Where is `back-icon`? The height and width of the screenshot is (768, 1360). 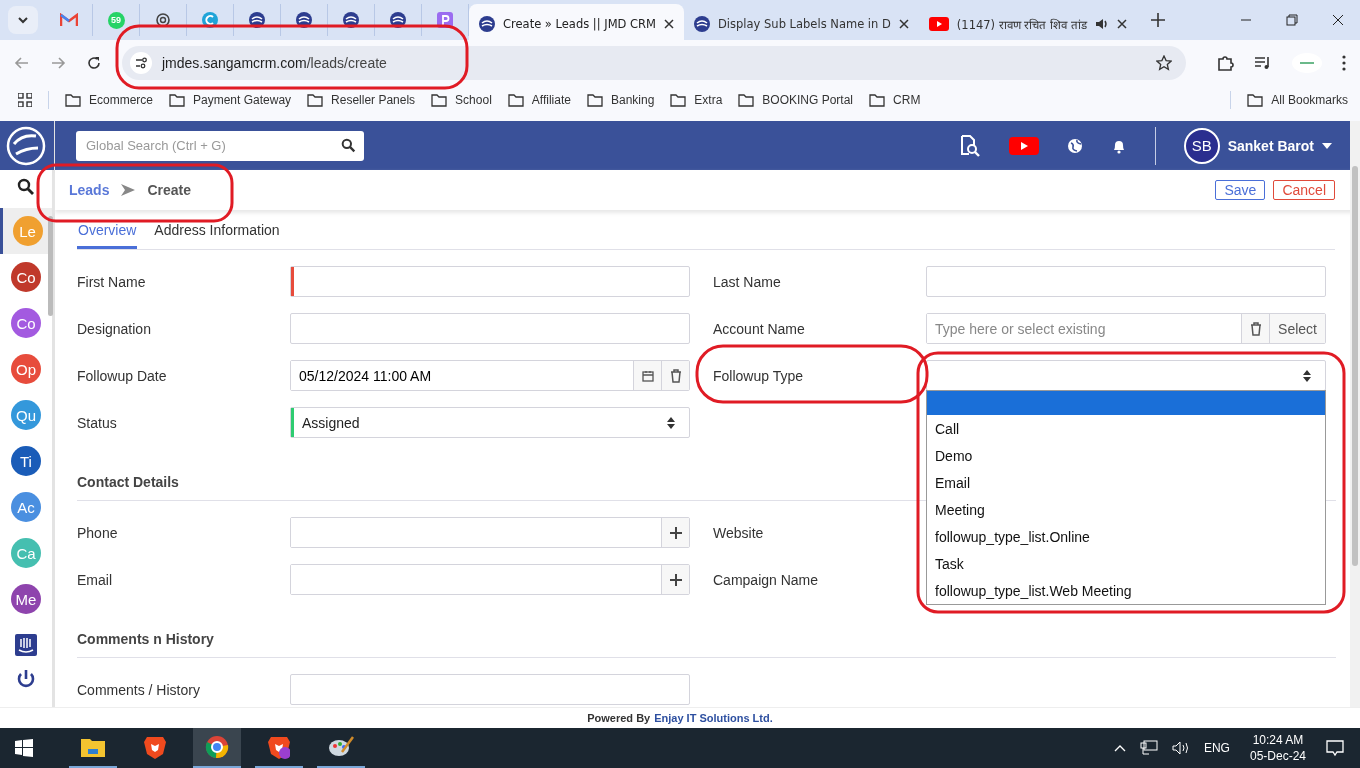
back-icon is located at coordinates (22, 62).